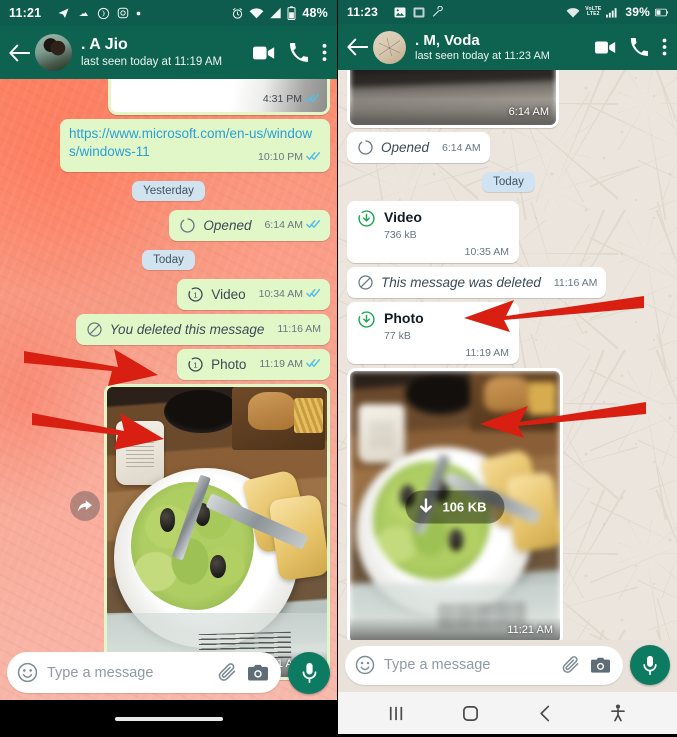  I want to click on message-row: 1 Video 10:34 AM, so click(168, 294).